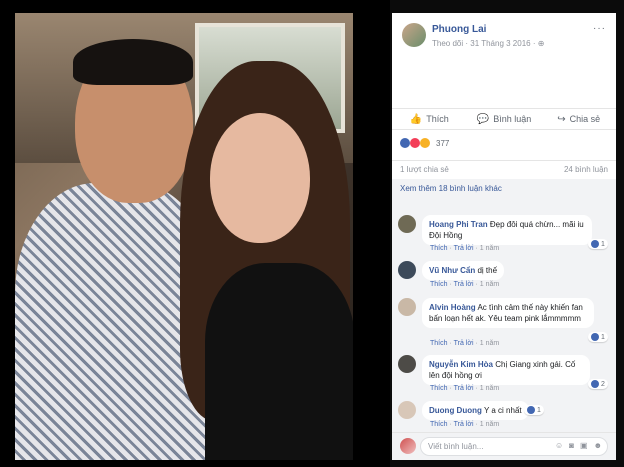  I want to click on comment-reaction-badge: 2, so click(598, 384).